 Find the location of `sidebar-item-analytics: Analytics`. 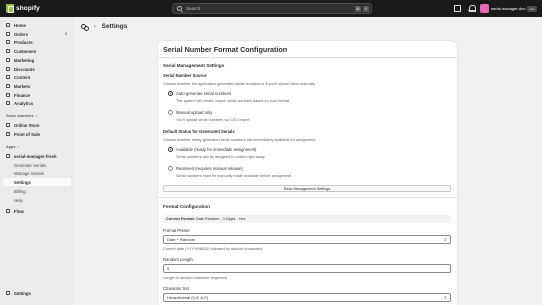

sidebar-item-analytics: Analytics is located at coordinates (37, 103).